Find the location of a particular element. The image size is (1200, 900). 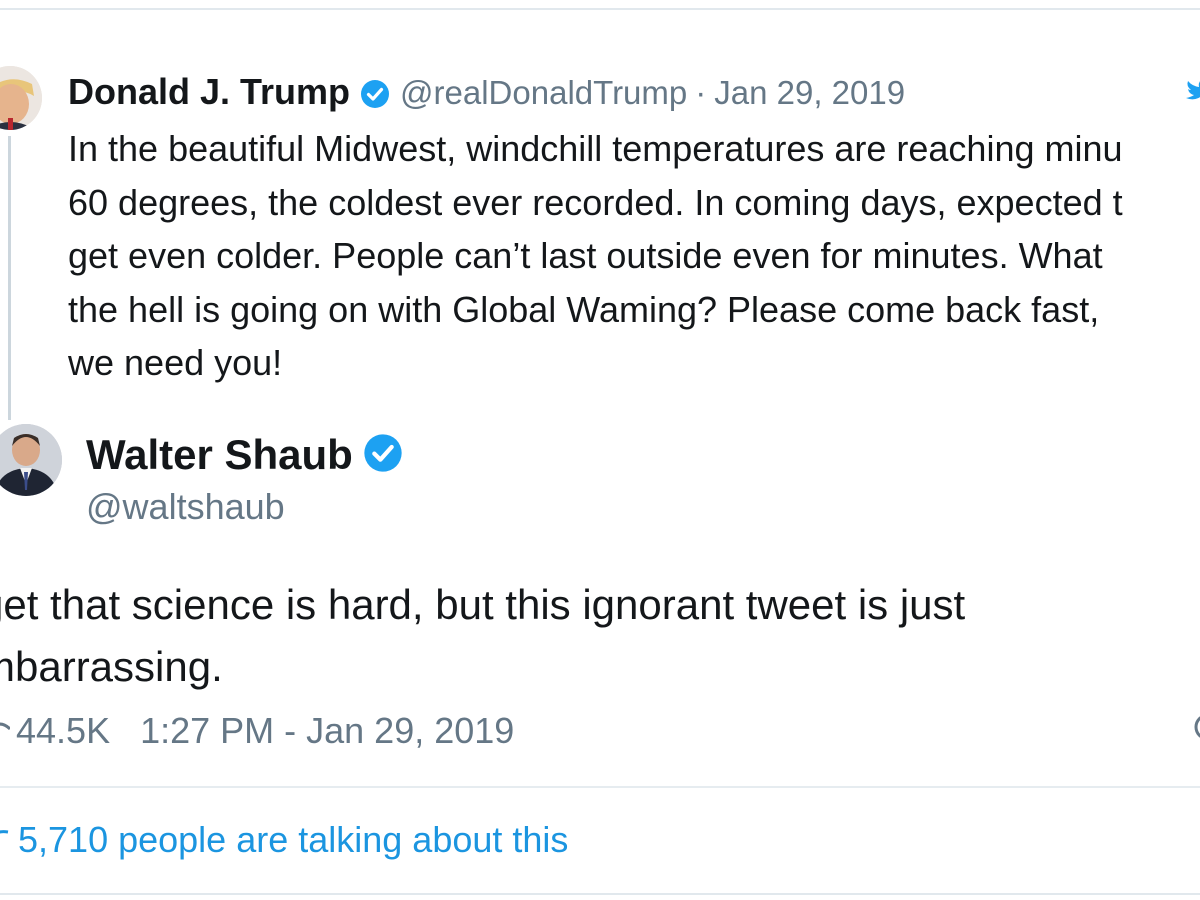

avatar-trump is located at coordinates (21, 98).